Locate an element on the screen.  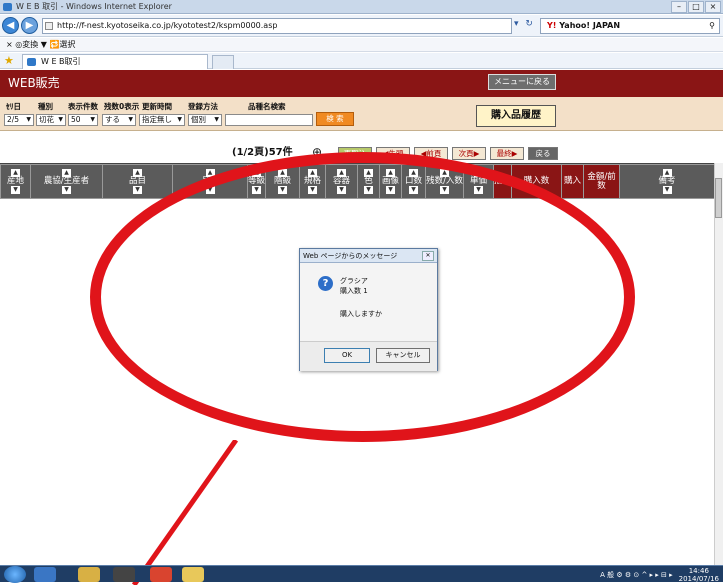
taskbar-explorer-icon is located at coordinates (89, 574).